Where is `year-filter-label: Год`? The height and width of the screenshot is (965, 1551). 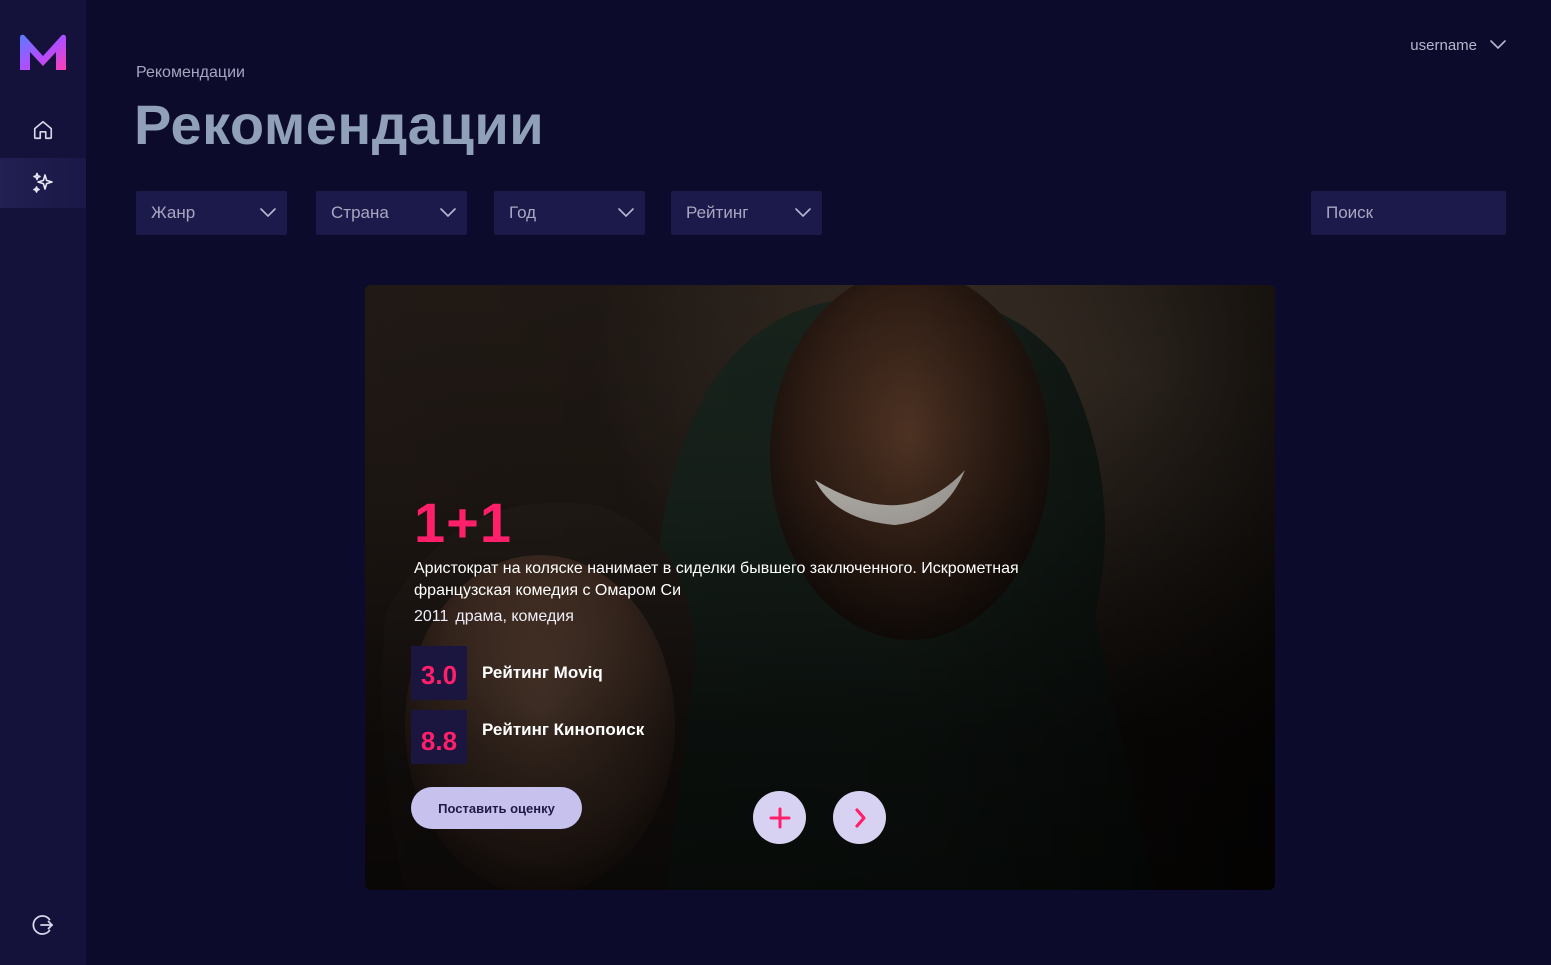 year-filter-label: Год is located at coordinates (523, 212).